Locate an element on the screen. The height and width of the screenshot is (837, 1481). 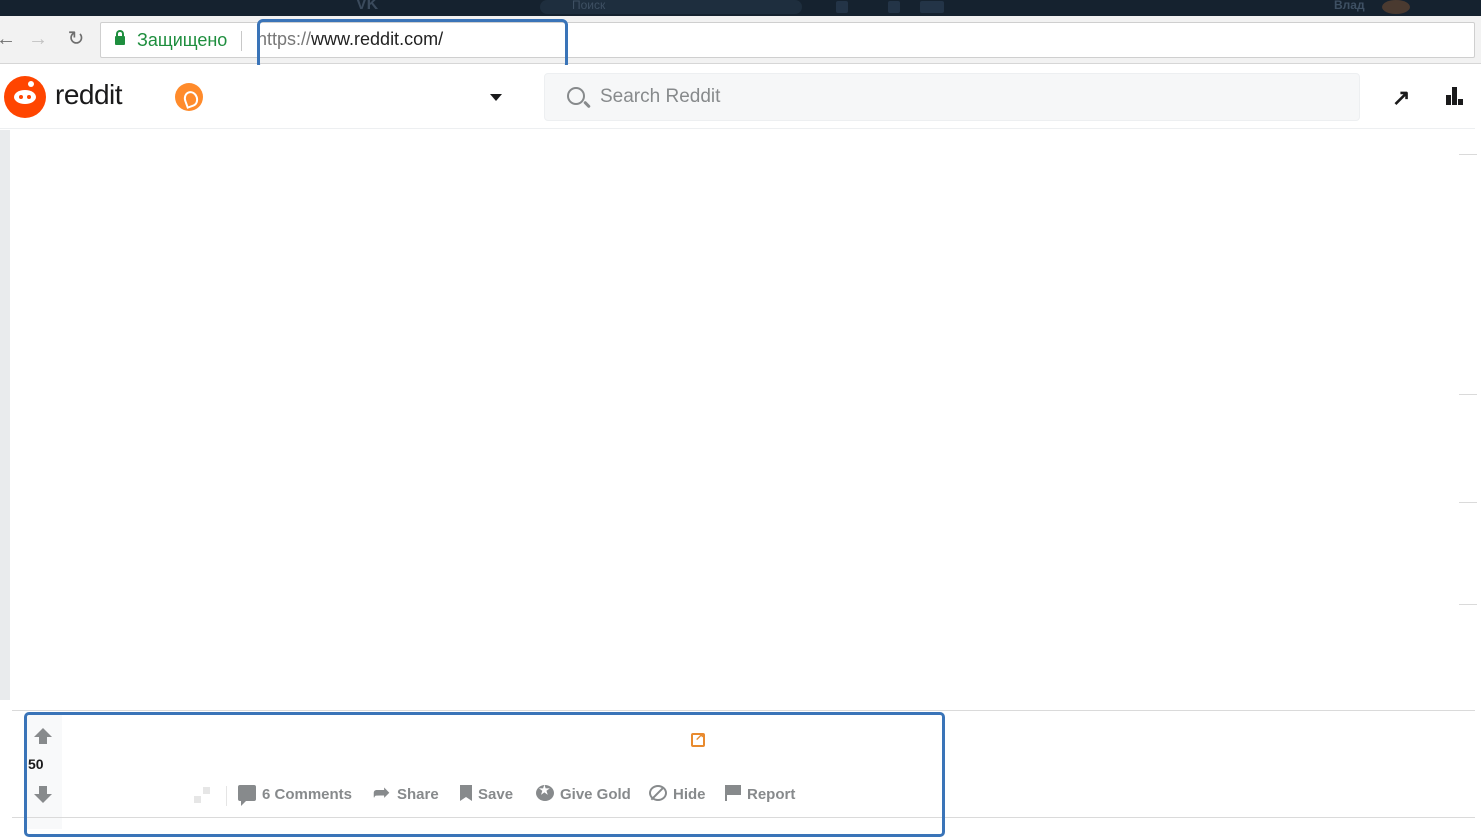
reddit-header: reddit Search Reddit ↗ is located at coordinates (737, 97).